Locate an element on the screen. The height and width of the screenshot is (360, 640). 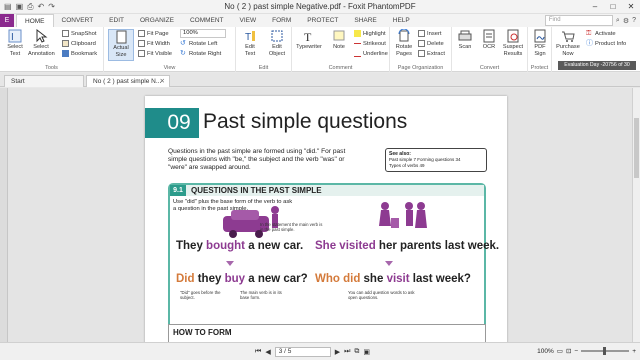
svg-text: T is located at coordinates (308, 36).